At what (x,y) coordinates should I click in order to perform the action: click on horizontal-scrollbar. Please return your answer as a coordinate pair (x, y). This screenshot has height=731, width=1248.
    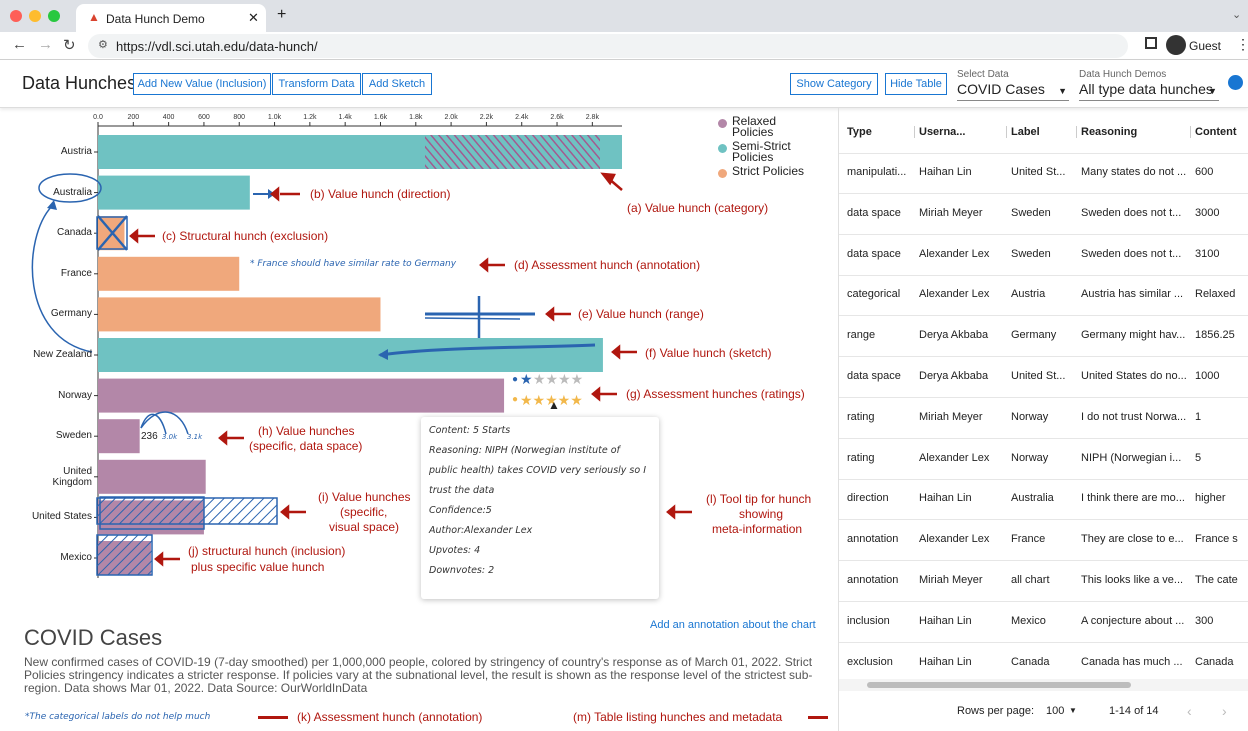
    Looking at the image, I should click on (1043, 685).